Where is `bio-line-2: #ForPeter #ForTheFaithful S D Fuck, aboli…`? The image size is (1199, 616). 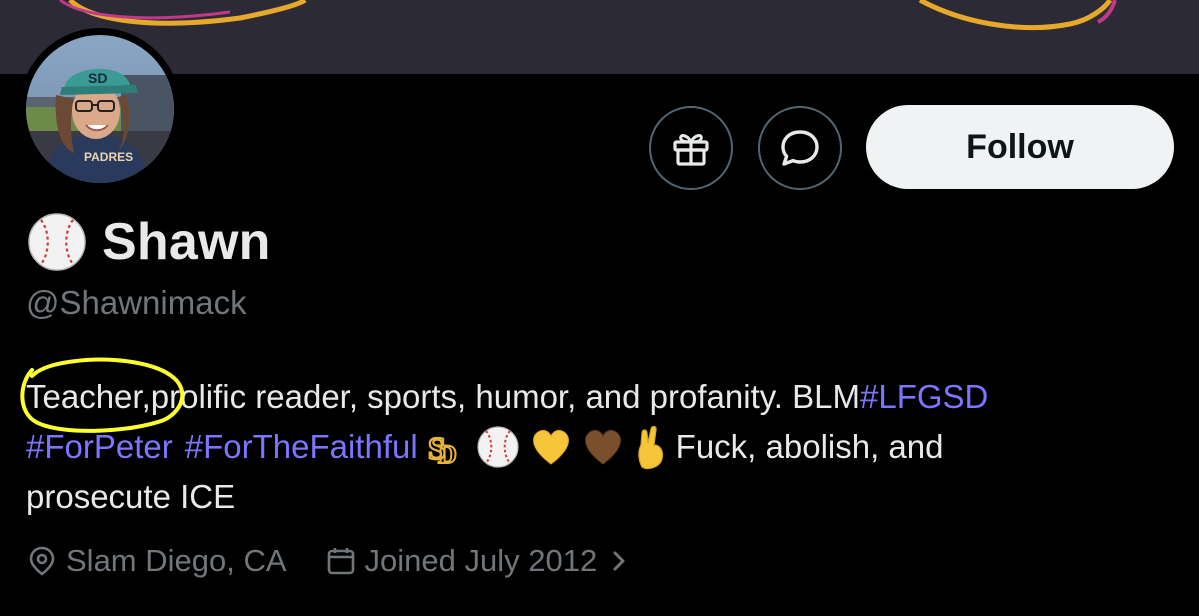 bio-line-2: #ForPeter #ForTheFaithful S D Fuck, aboli… is located at coordinates (606, 447).